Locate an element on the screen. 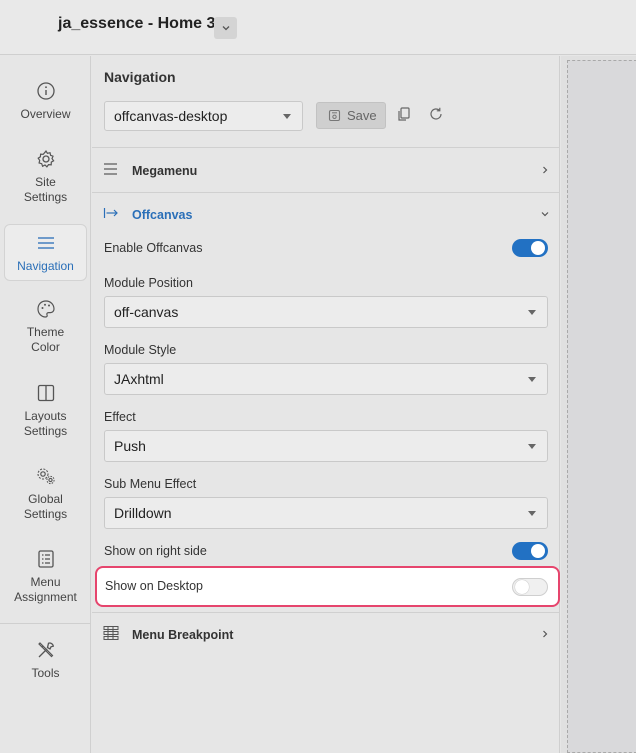  right-side-label: Show on right side is located at coordinates (155, 551).